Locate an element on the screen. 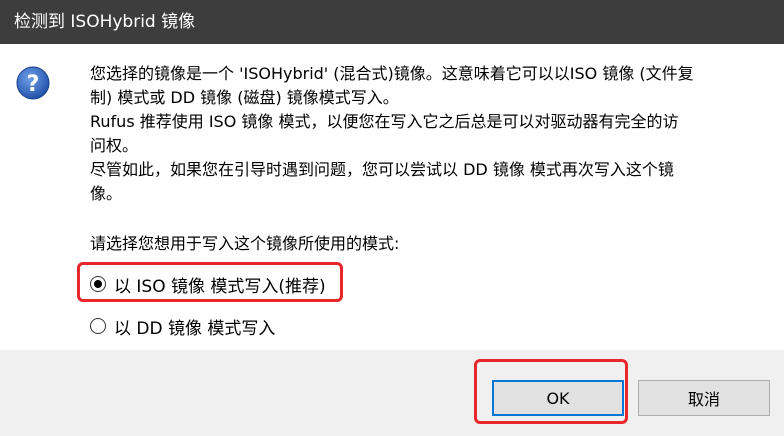 This screenshot has width=784, height=436. message-line: 像。 is located at coordinates (106, 193).